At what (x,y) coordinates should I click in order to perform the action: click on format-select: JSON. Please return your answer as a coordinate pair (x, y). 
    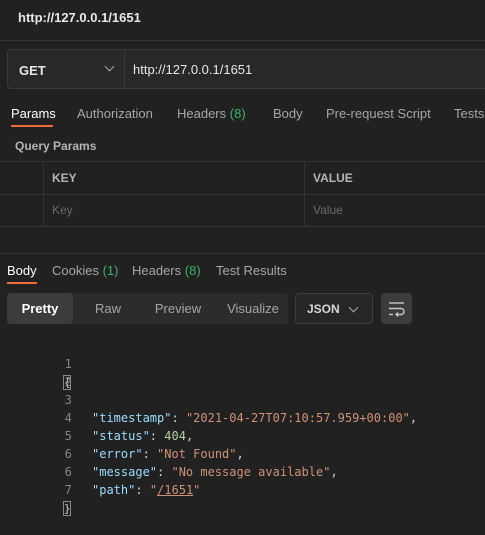
    Looking at the image, I should click on (334, 308).